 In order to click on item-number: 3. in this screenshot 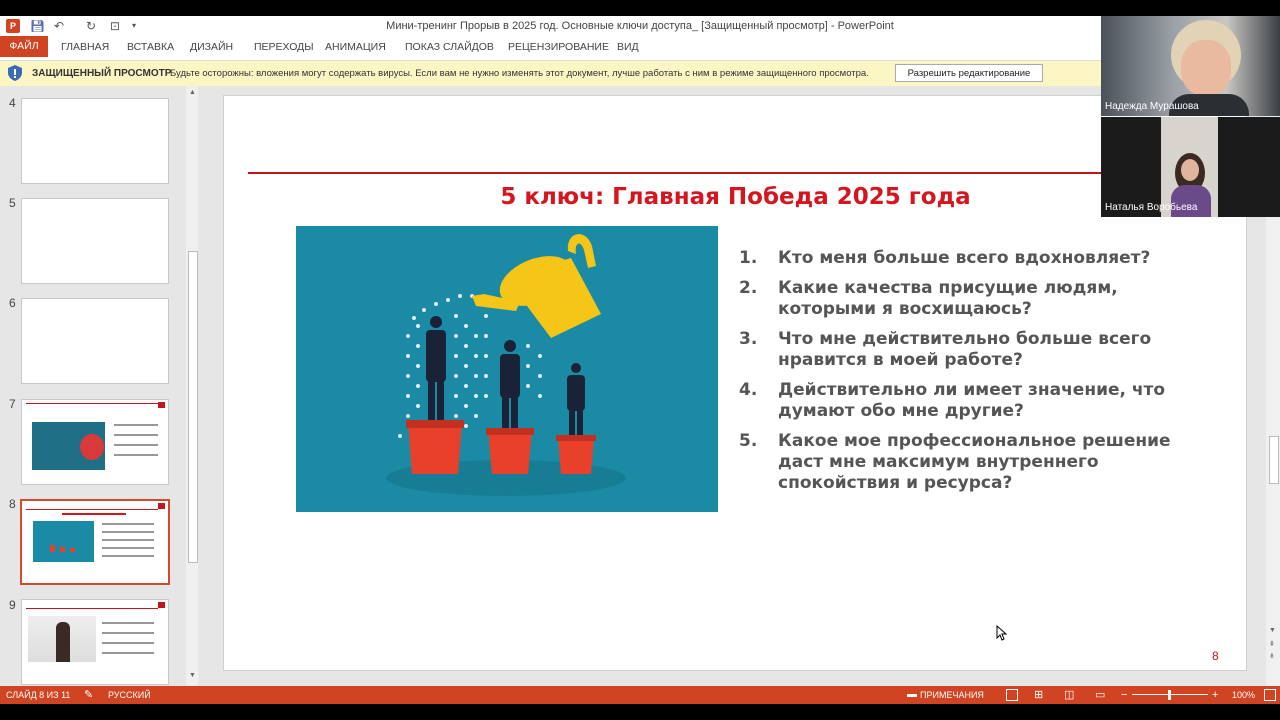, I will do `click(748, 339)`.